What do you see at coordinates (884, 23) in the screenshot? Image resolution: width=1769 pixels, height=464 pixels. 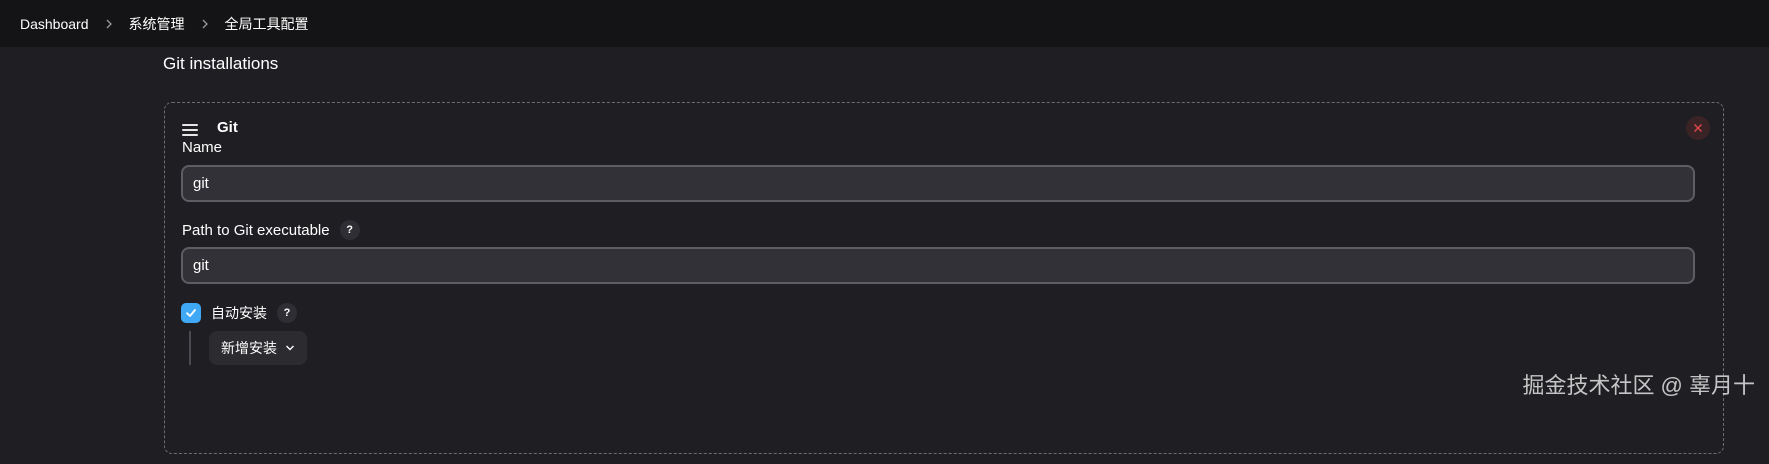 I see `breadcrumb-bar: Dashboard 系统管理 全局工具配置` at bounding box center [884, 23].